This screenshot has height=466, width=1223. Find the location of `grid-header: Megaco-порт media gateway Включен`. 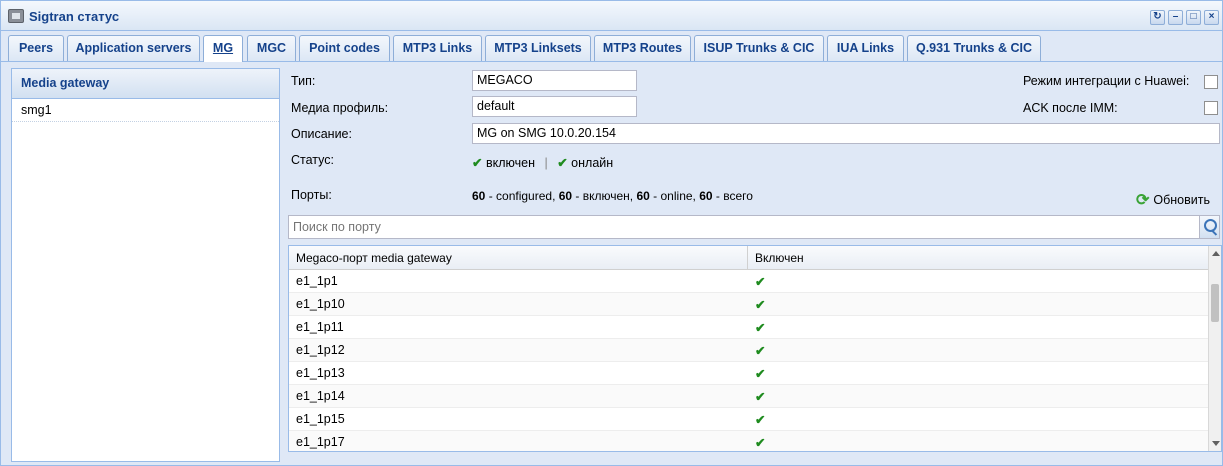

grid-header: Megaco-порт media gateway Включен is located at coordinates (749, 258).